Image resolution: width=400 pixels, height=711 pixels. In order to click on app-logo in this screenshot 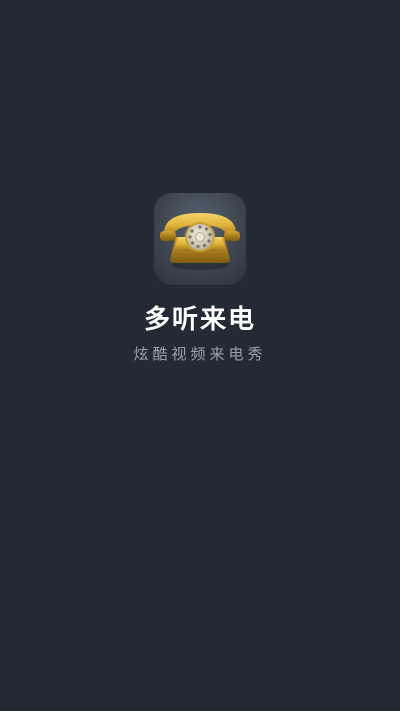, I will do `click(200, 239)`.